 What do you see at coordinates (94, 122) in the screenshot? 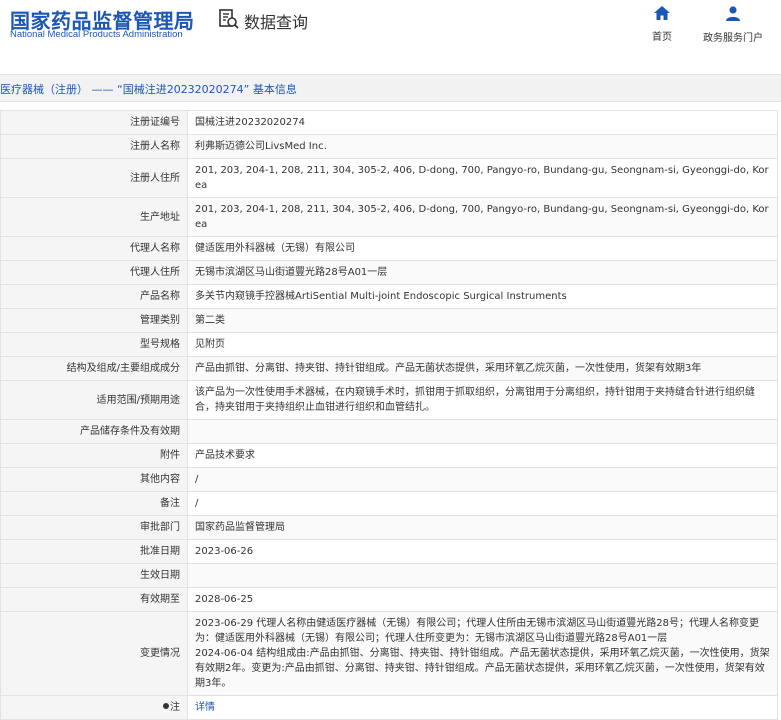
I see `field-label: 注册证编号` at bounding box center [94, 122].